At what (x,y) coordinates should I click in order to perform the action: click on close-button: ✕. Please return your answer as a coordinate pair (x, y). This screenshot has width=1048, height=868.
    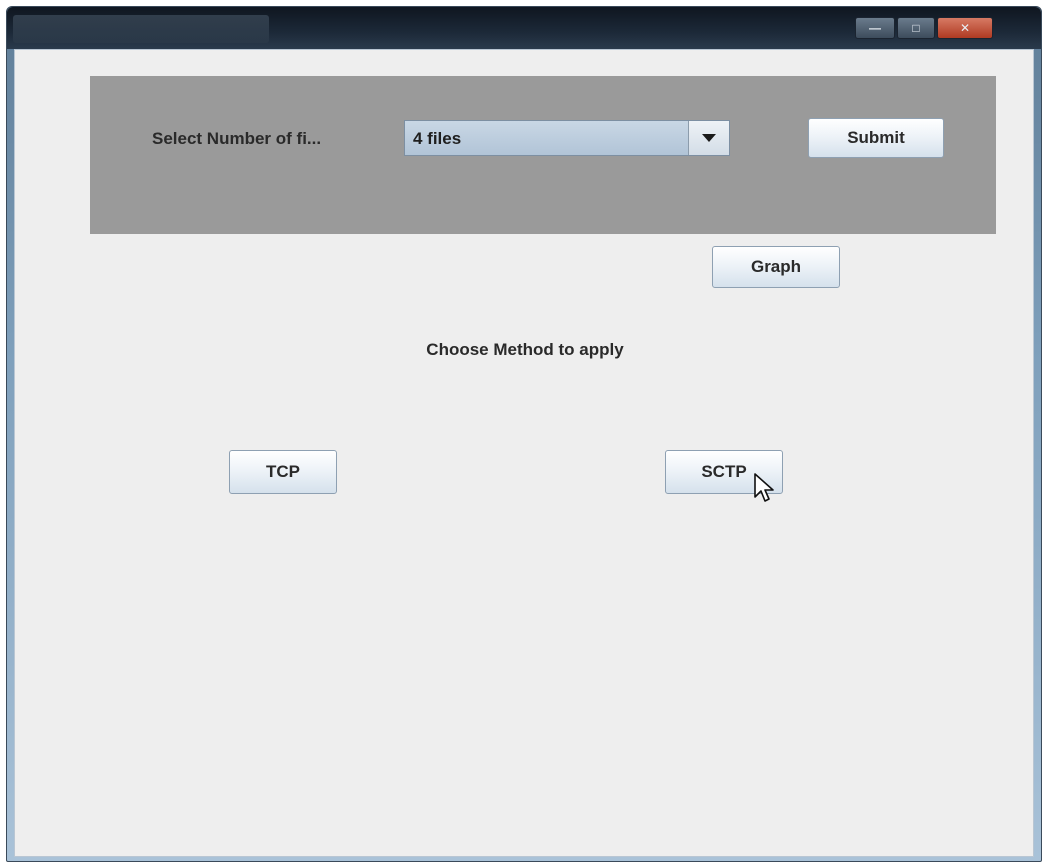
    Looking at the image, I should click on (965, 28).